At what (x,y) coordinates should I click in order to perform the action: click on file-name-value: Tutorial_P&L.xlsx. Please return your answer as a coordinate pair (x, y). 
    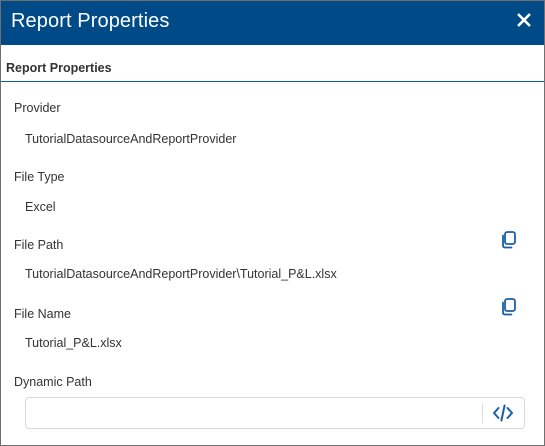
    Looking at the image, I should click on (73, 343).